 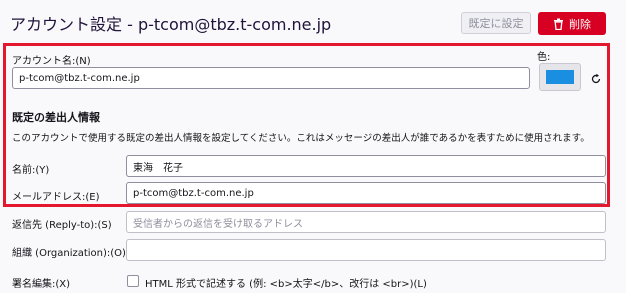 What do you see at coordinates (171, 24) in the screenshot?
I see `page-title: アカウント設定 - p-tcom@tbz.t-com.ne.jp` at bounding box center [171, 24].